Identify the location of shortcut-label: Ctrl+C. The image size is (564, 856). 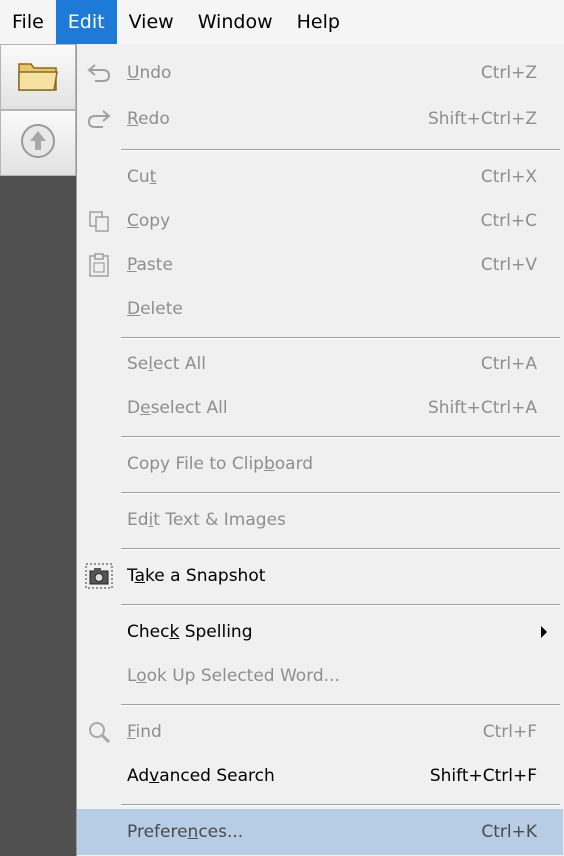
(508, 221).